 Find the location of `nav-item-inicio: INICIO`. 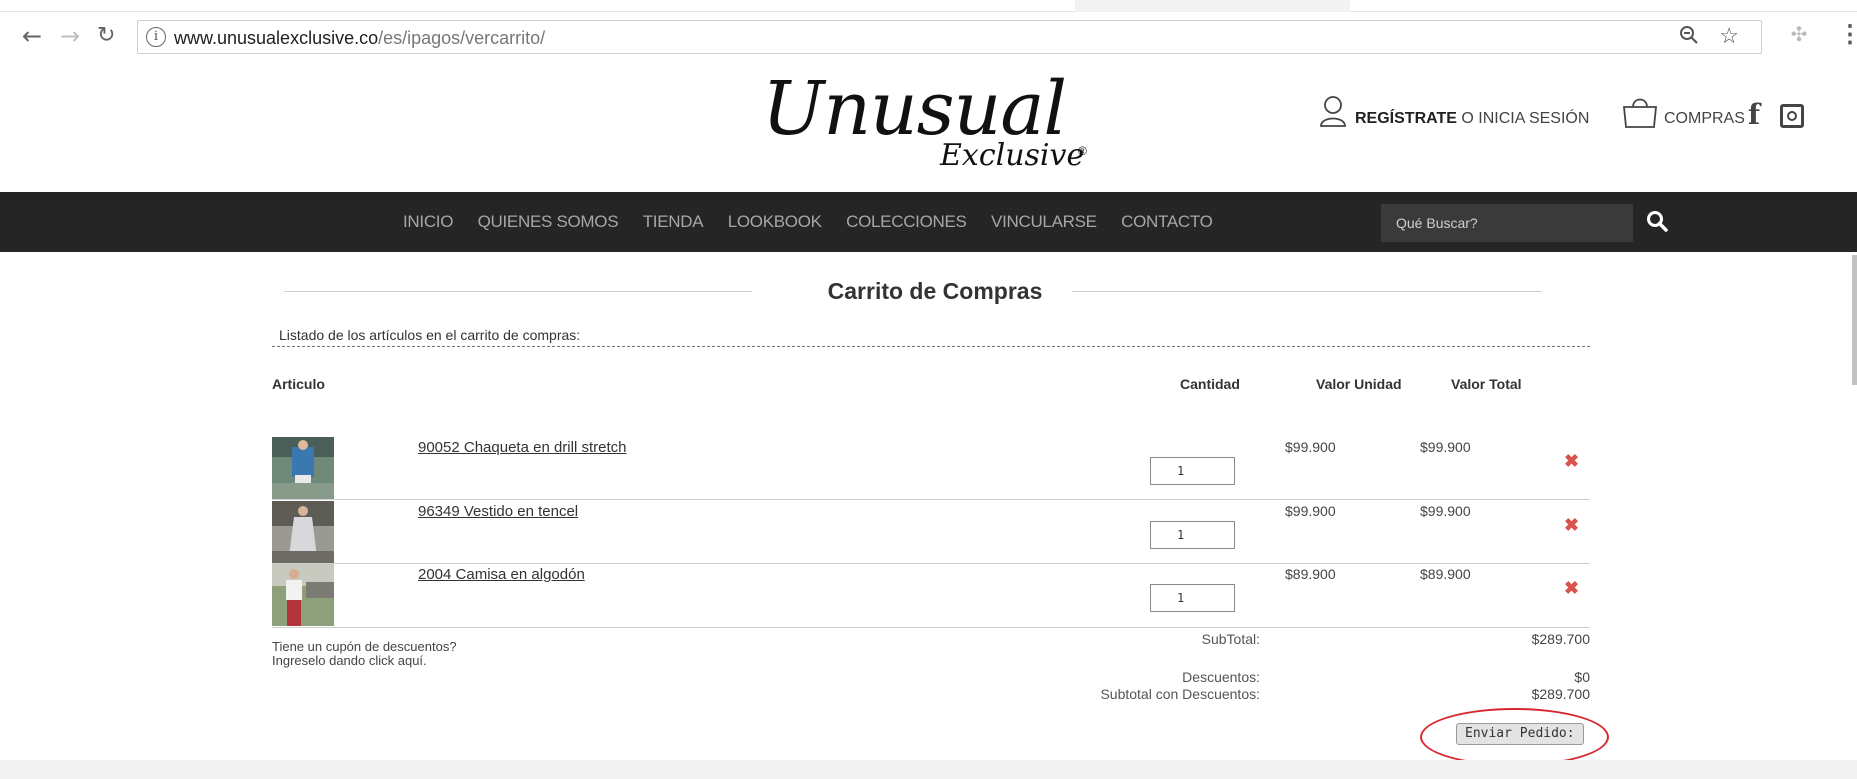

nav-item-inicio: INICIO is located at coordinates (428, 221).